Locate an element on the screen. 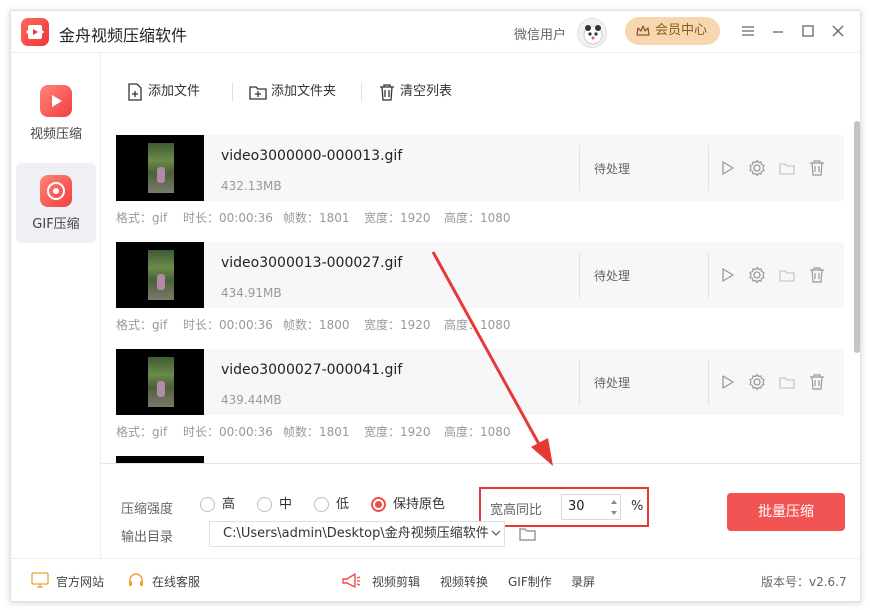 The width and height of the screenshot is (870, 610). sidebar-item-gif-compress: GIF压缩 is located at coordinates (56, 203).